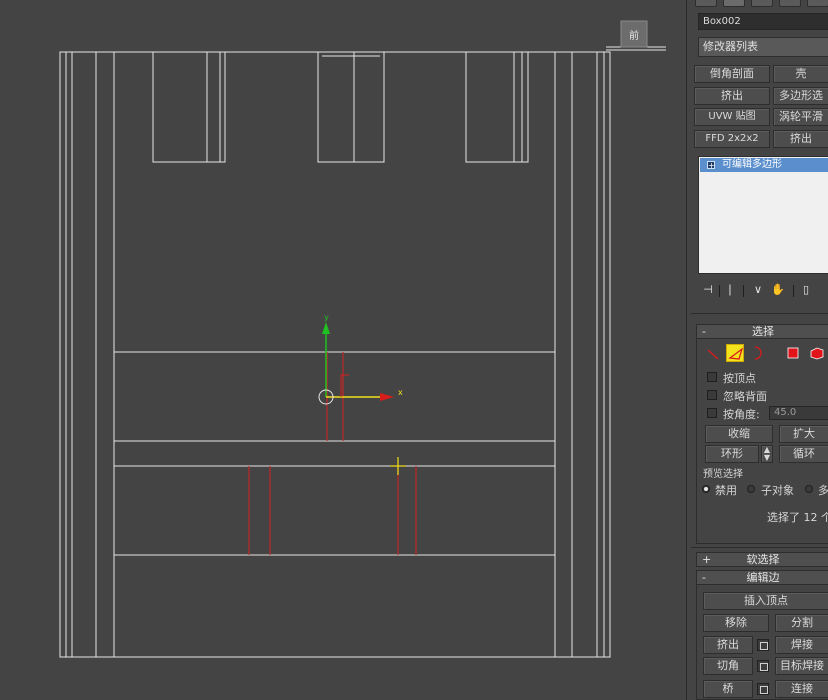 This screenshot has width=828, height=700. I want to click on ring-spinner: ▲ ▼, so click(767, 454).